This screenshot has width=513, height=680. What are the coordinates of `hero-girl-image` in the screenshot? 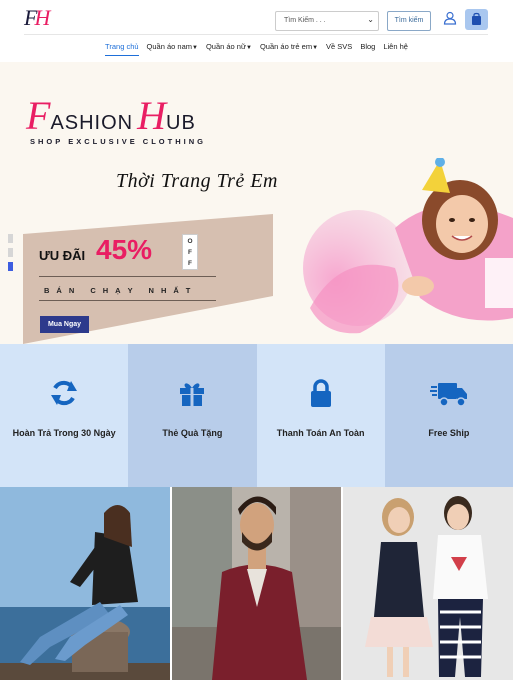 It's located at (408, 246).